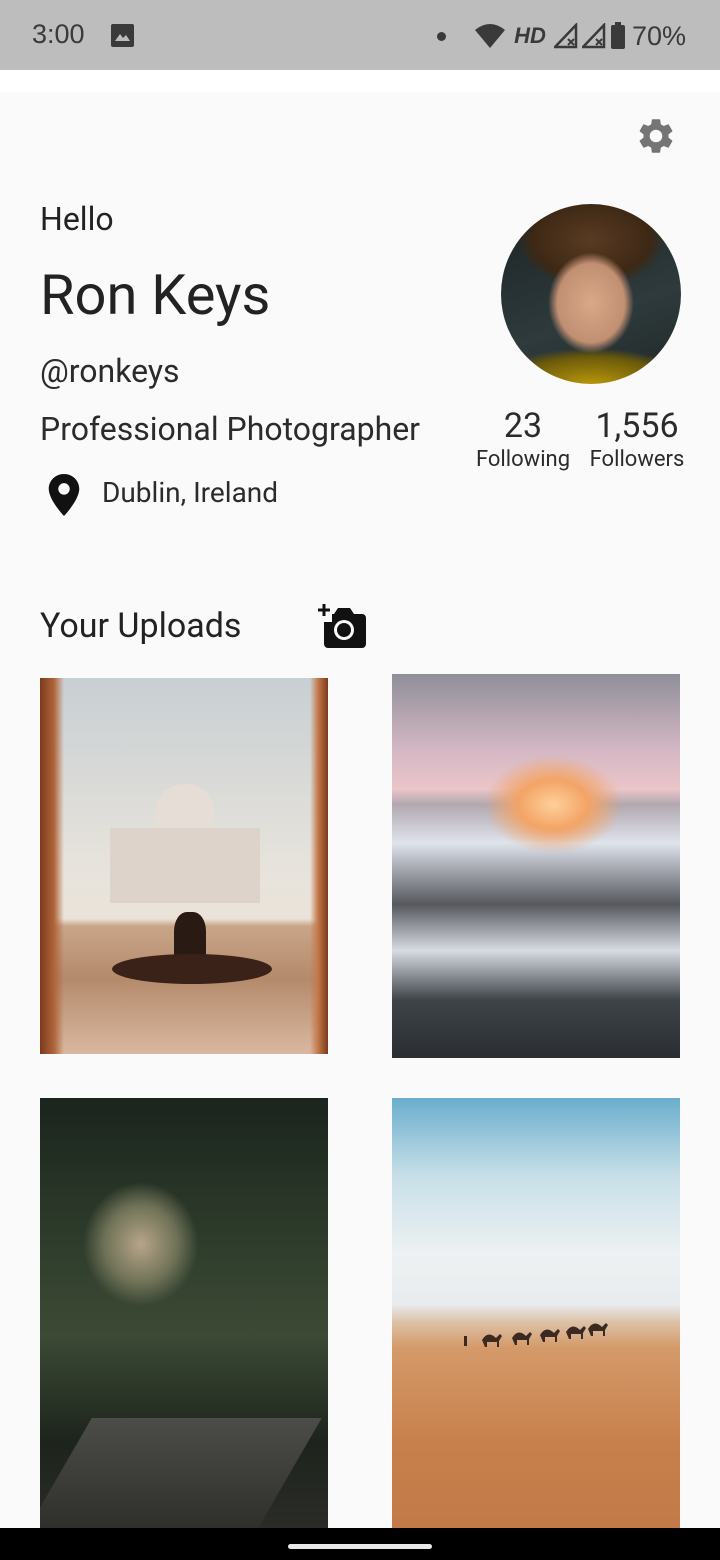  What do you see at coordinates (441, 36) in the screenshot?
I see `notification-dot-icon` at bounding box center [441, 36].